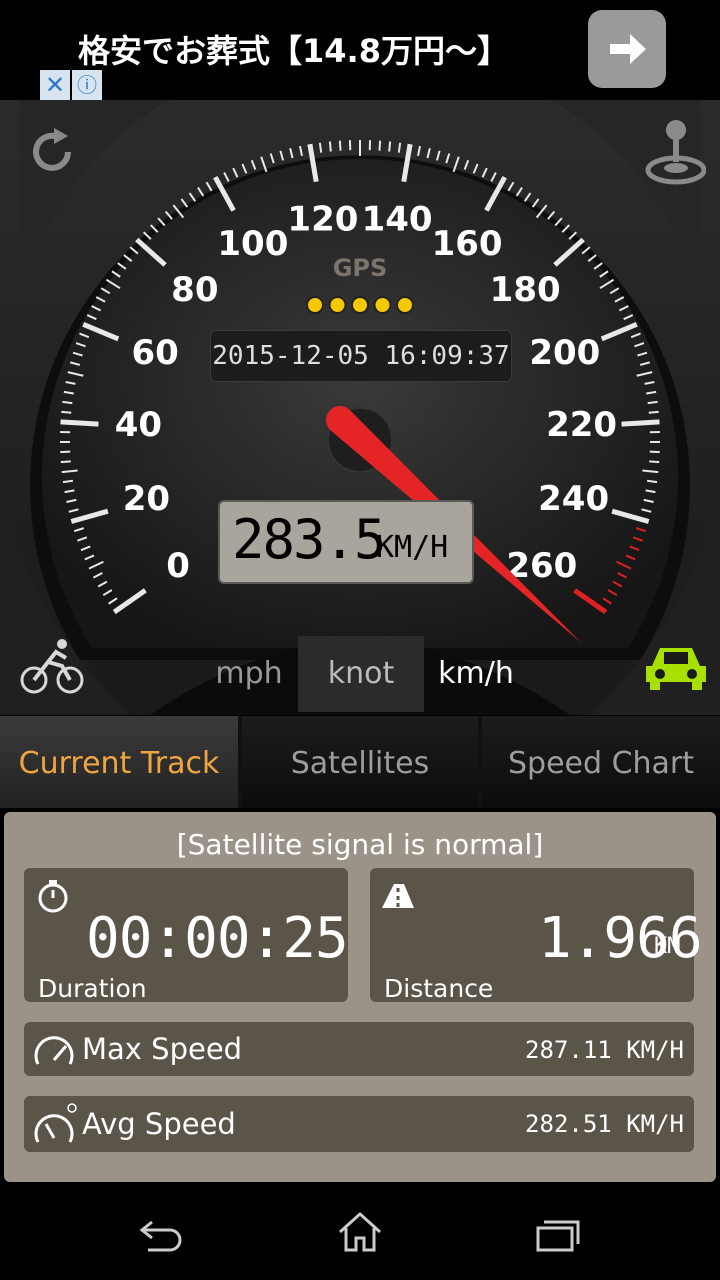  Describe the element at coordinates (476, 674) in the screenshot. I see `unit-kmh-button: km/h` at that location.